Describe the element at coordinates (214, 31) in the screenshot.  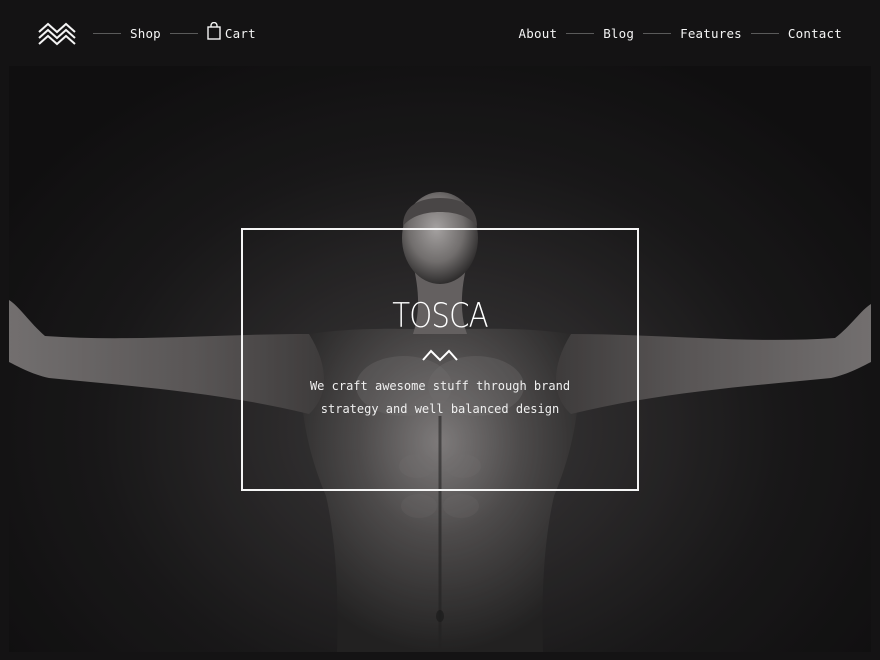
I see `shopping-bag-icon` at that location.